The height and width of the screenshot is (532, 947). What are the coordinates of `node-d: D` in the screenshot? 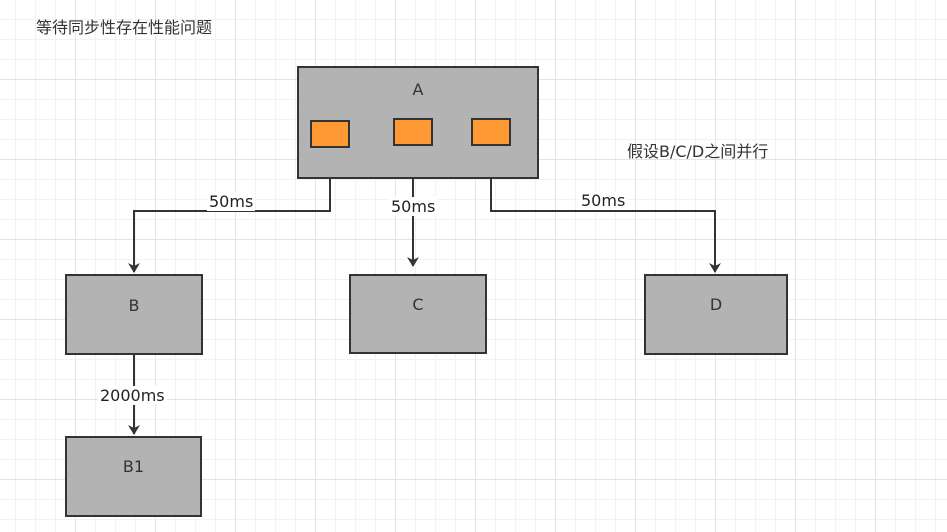 It's located at (716, 314).